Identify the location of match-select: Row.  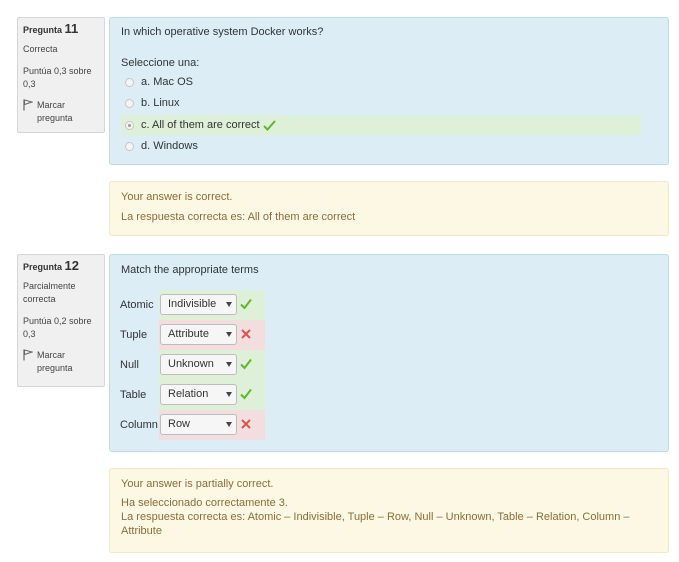
(198, 424).